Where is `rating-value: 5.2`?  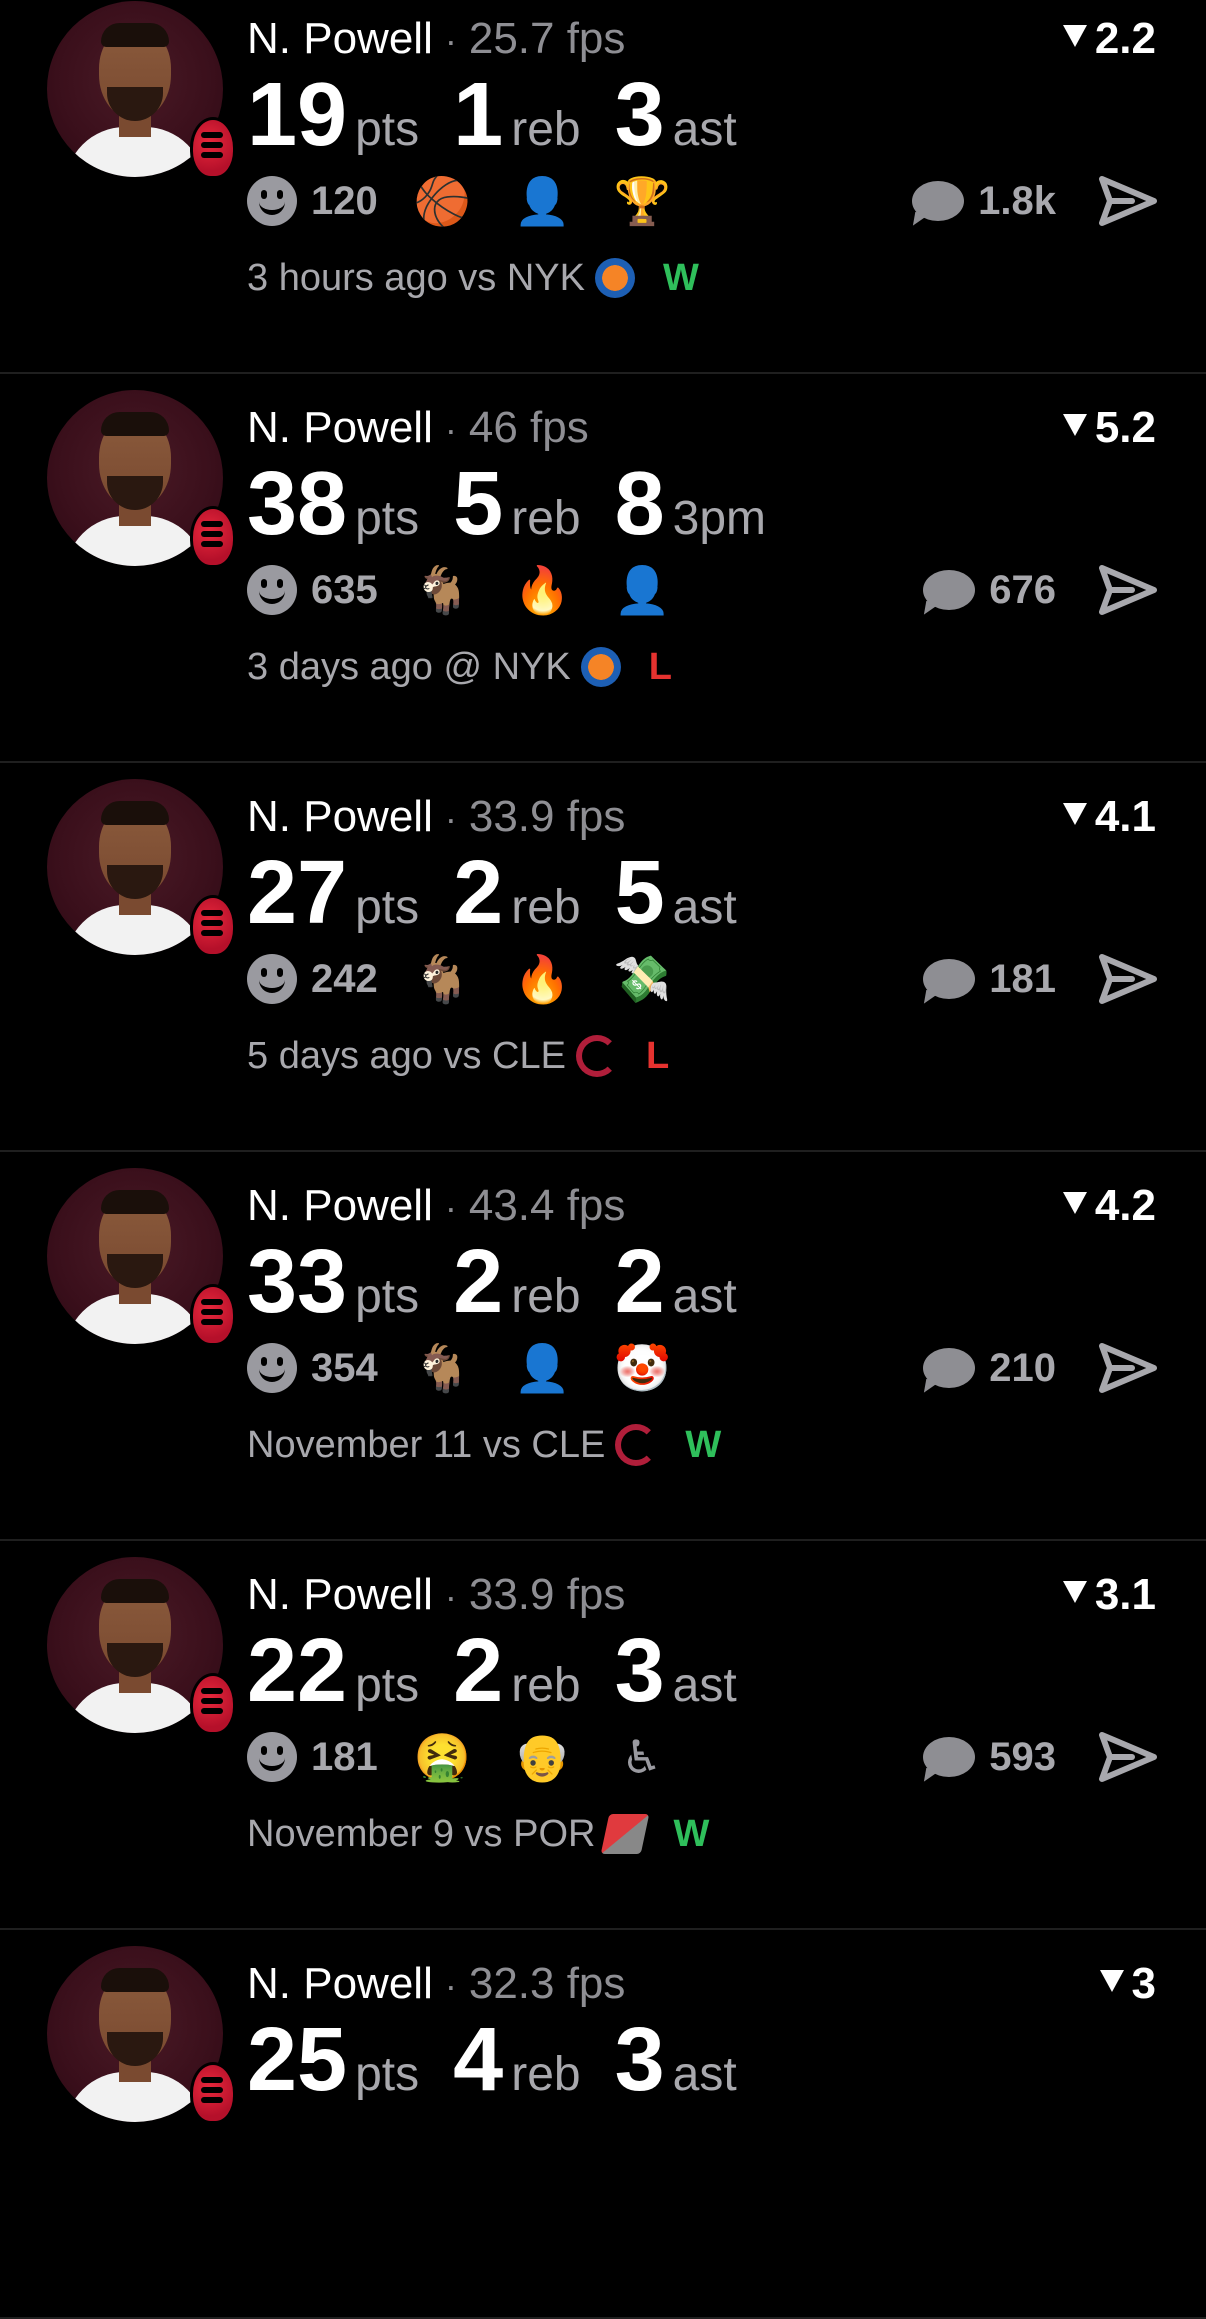 rating-value: 5.2 is located at coordinates (1125, 427).